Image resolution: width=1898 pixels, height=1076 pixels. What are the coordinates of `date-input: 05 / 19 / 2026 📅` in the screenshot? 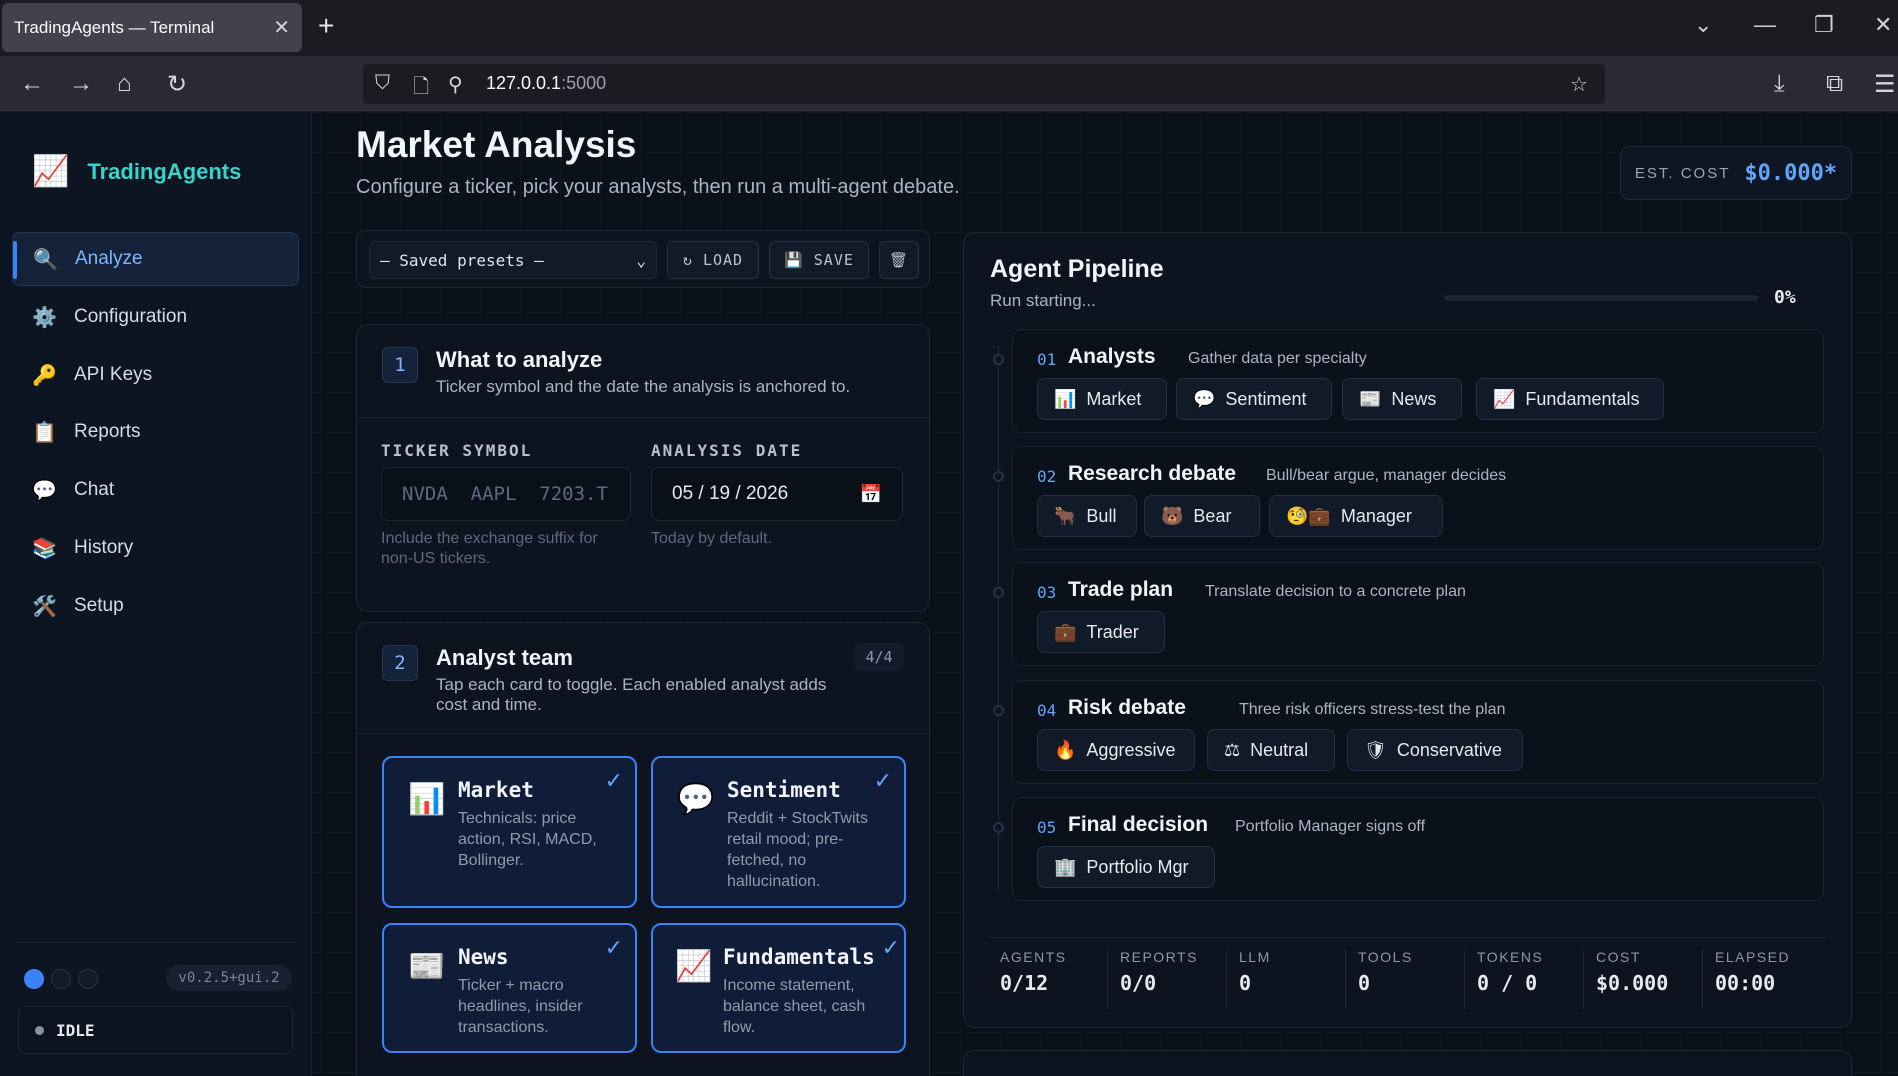 It's located at (777, 494).